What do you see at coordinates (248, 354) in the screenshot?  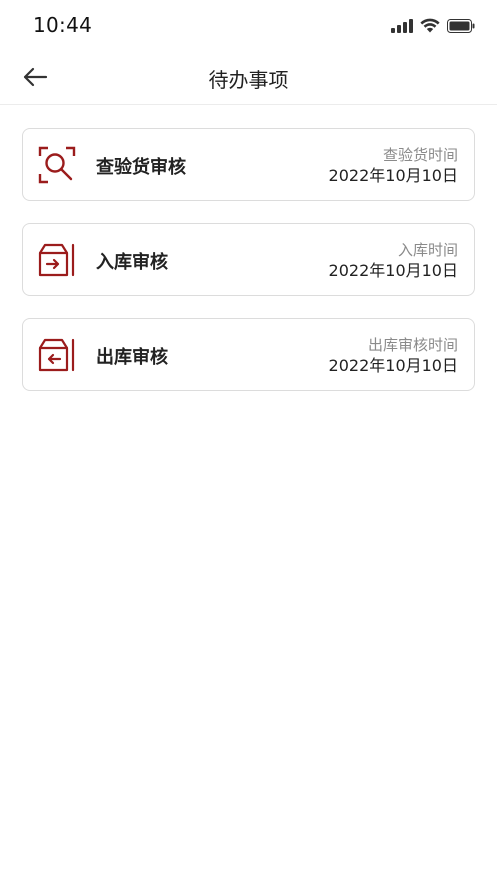 I see `todo-item-outbound: 出库审核 出库审核时间 2022年10月10日` at bounding box center [248, 354].